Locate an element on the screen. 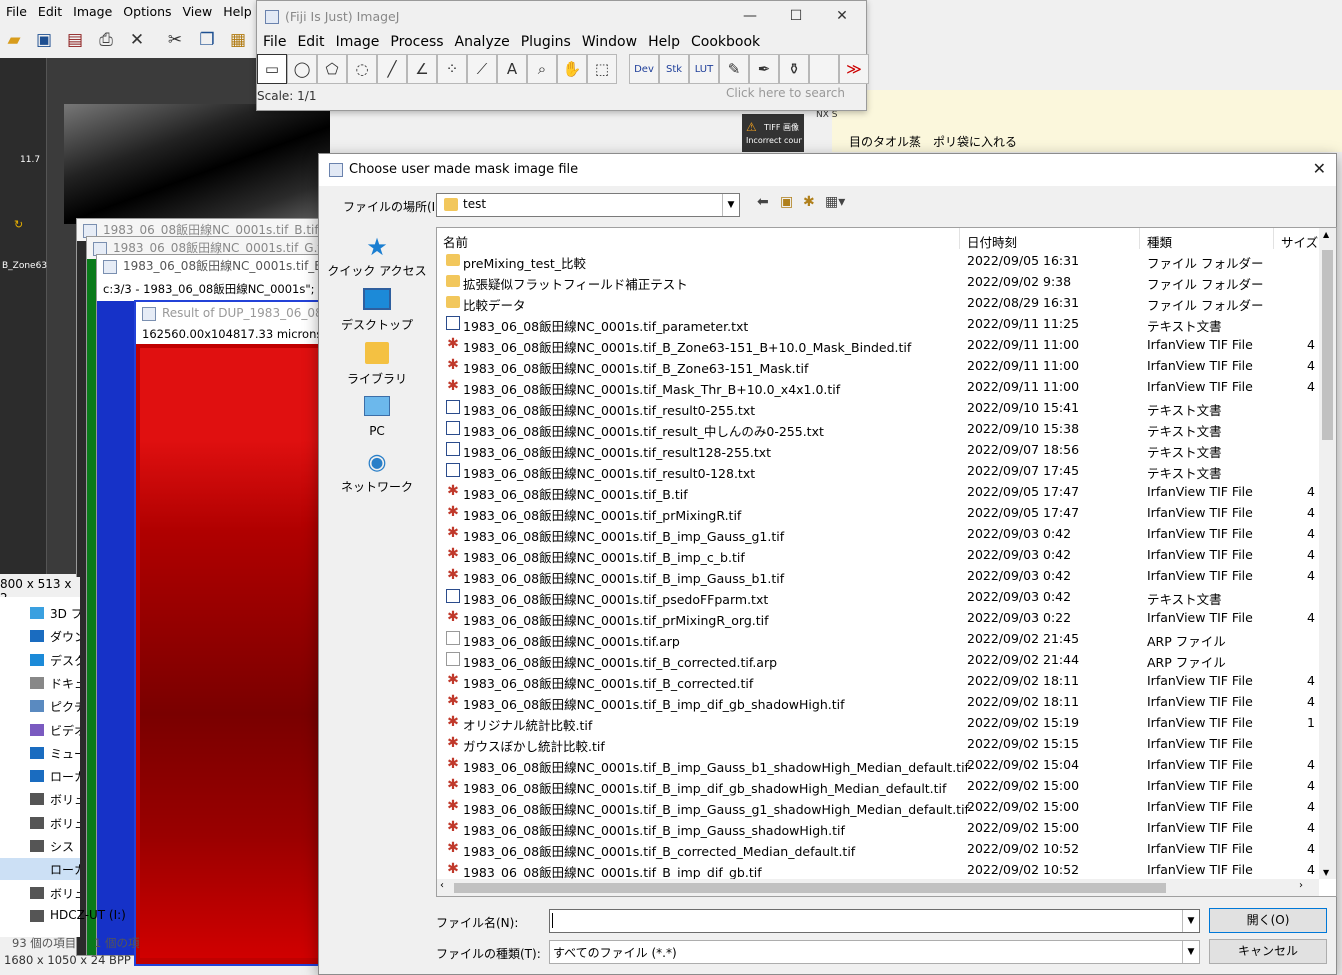 The height and width of the screenshot is (975, 1342). horizontal-scroll-thumb is located at coordinates (810, 888).